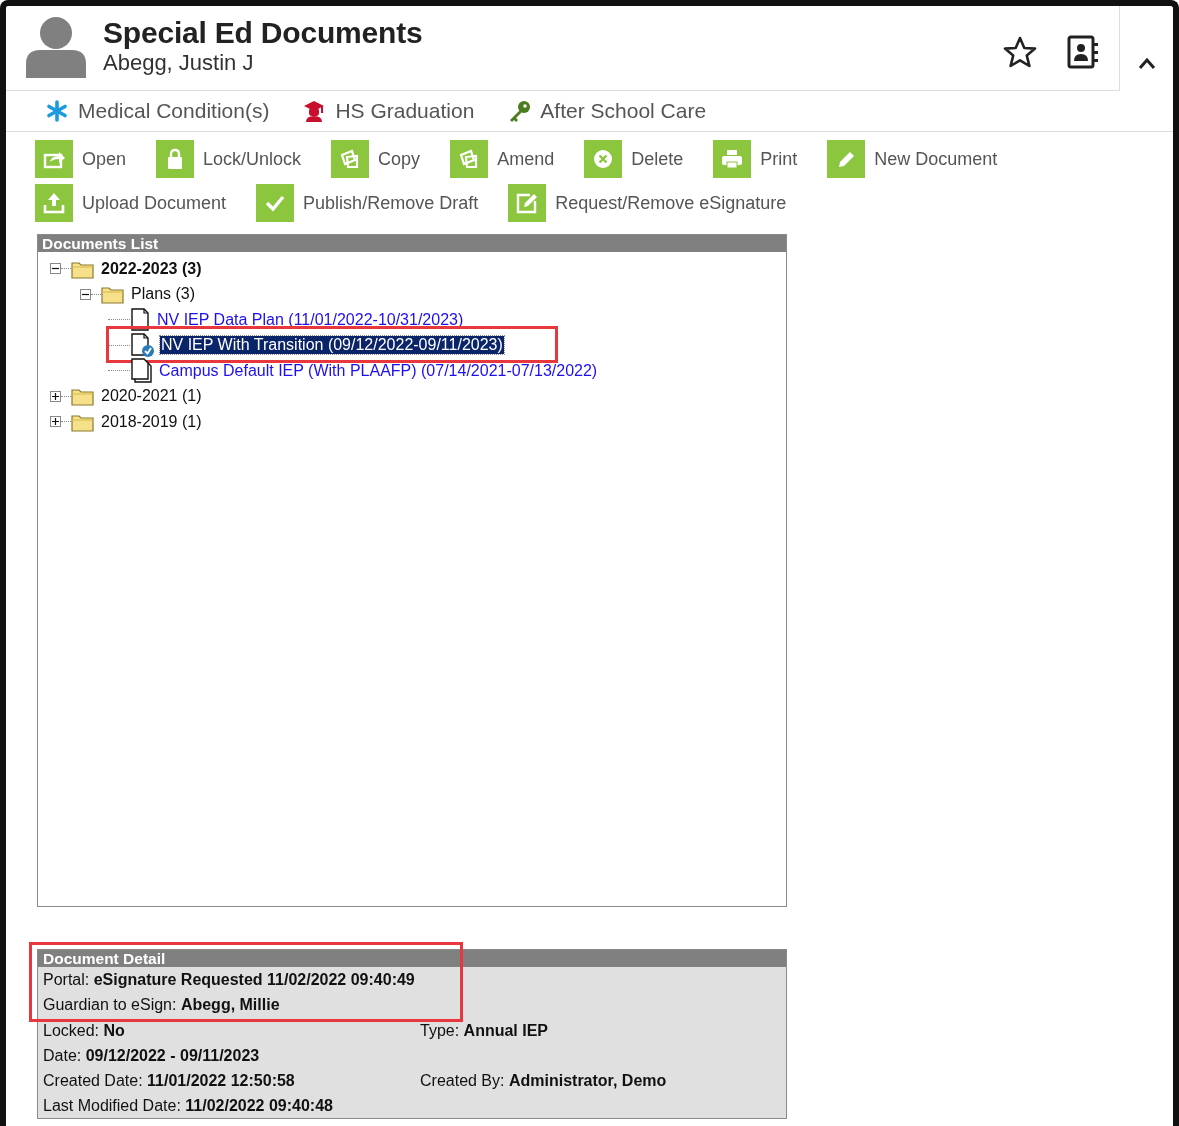 Image resolution: width=1179 pixels, height=1126 pixels. I want to click on flag-link: HS Graduation, so click(389, 111).